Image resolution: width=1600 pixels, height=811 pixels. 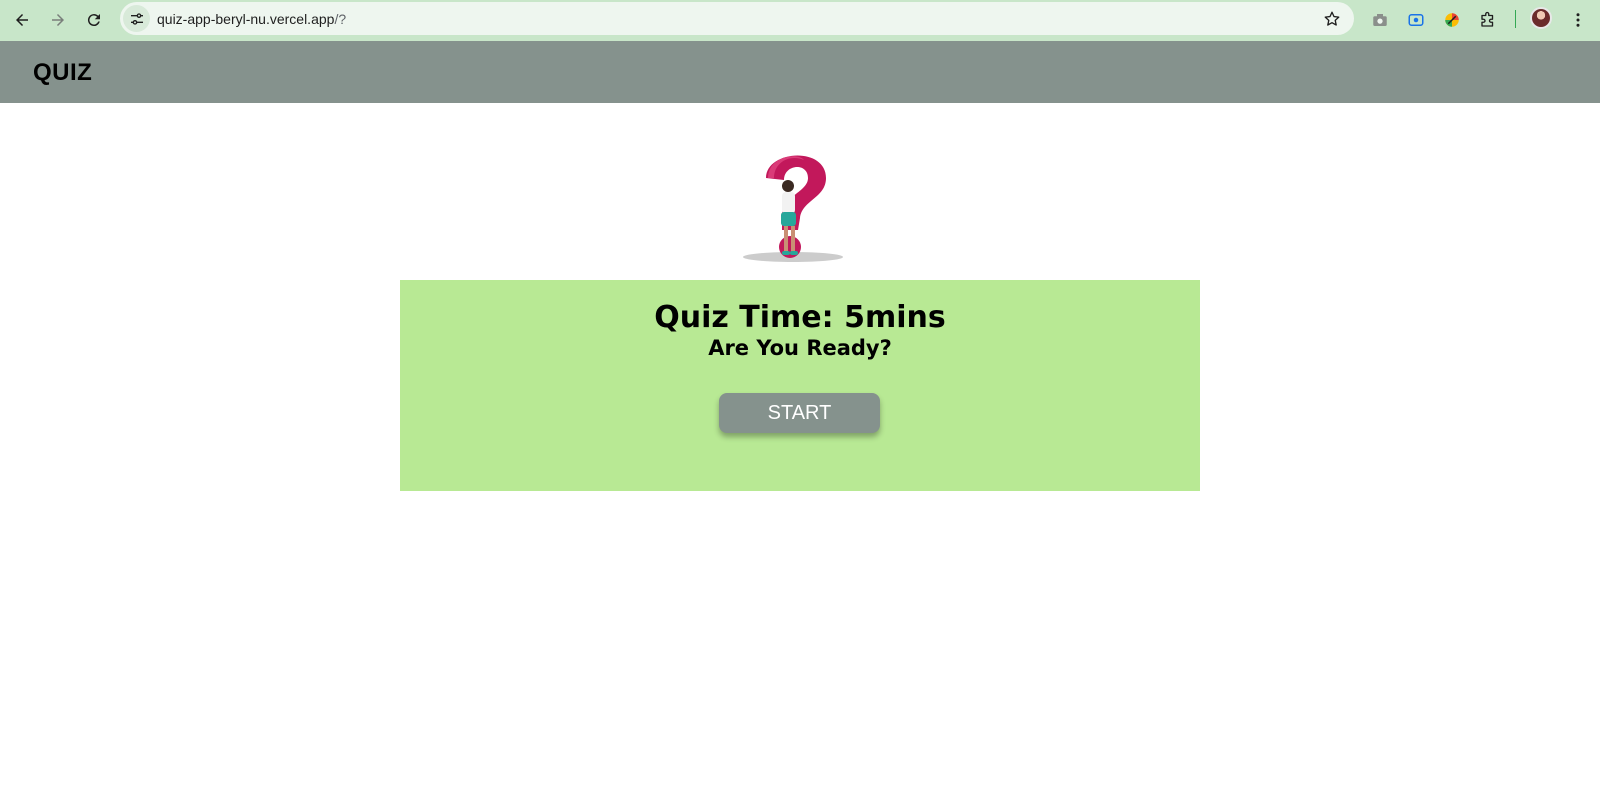 I want to click on color-picker-icon, so click(x=1452, y=20).